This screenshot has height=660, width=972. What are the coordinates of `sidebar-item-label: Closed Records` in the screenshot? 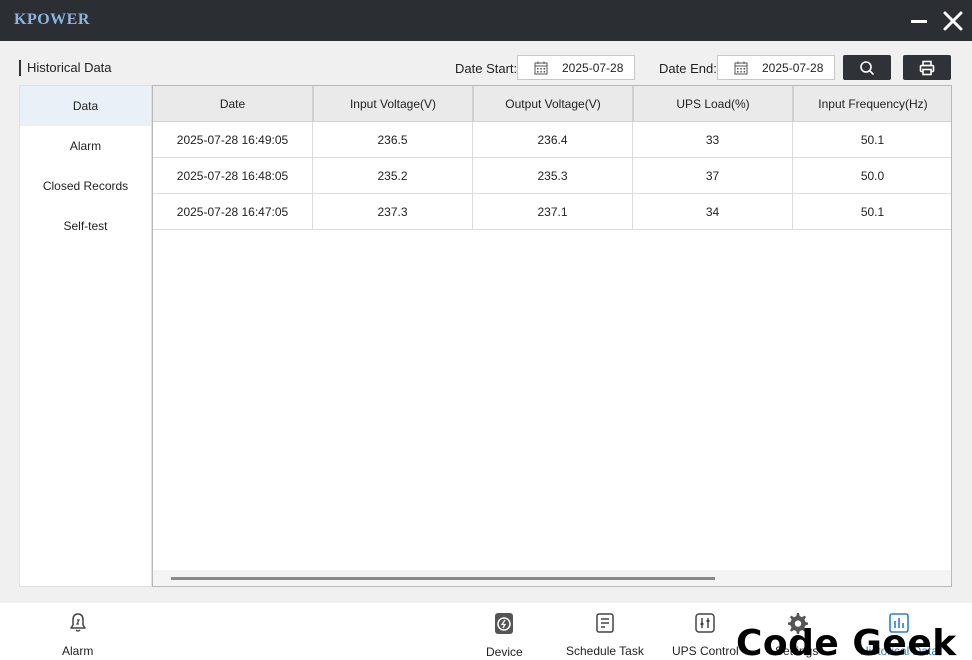 It's located at (85, 186).